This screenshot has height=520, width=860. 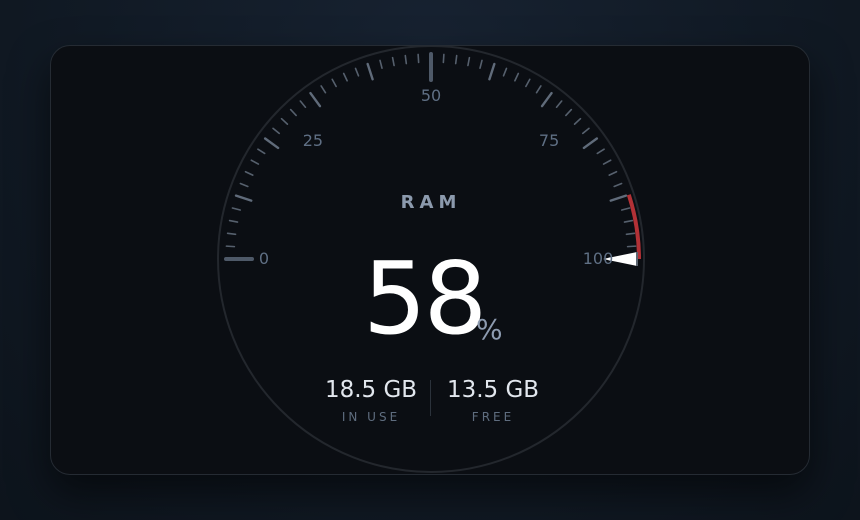 I want to click on percent-unit: %, so click(x=489, y=329).